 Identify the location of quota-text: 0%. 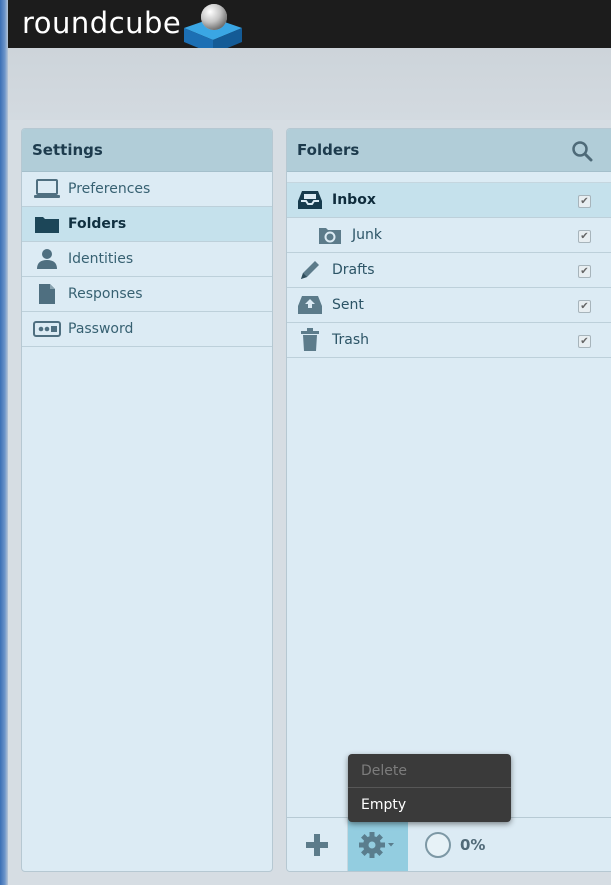
(473, 845).